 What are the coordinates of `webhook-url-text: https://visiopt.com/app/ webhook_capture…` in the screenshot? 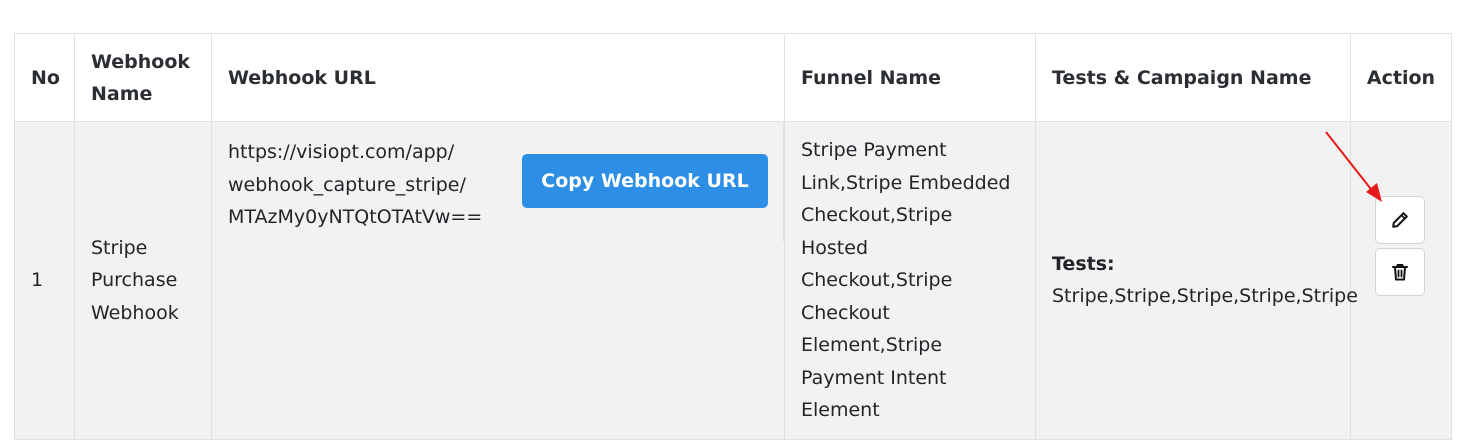 It's located at (368, 185).